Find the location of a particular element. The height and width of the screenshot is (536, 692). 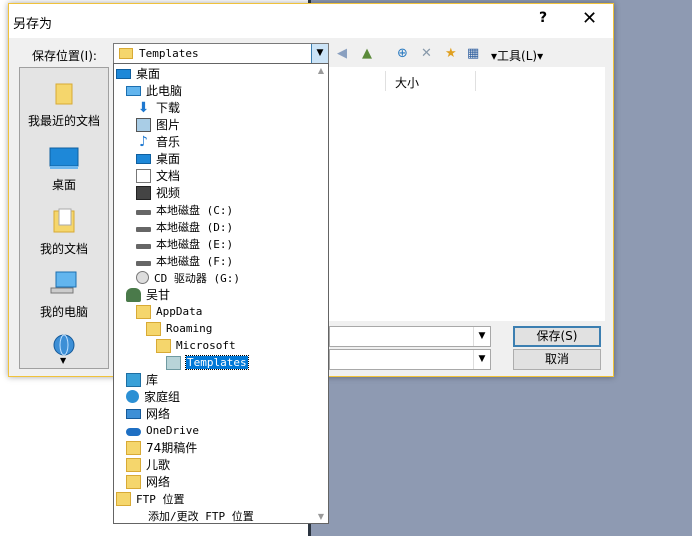

downloads-icon: ⬇ is located at coordinates (143, 107).